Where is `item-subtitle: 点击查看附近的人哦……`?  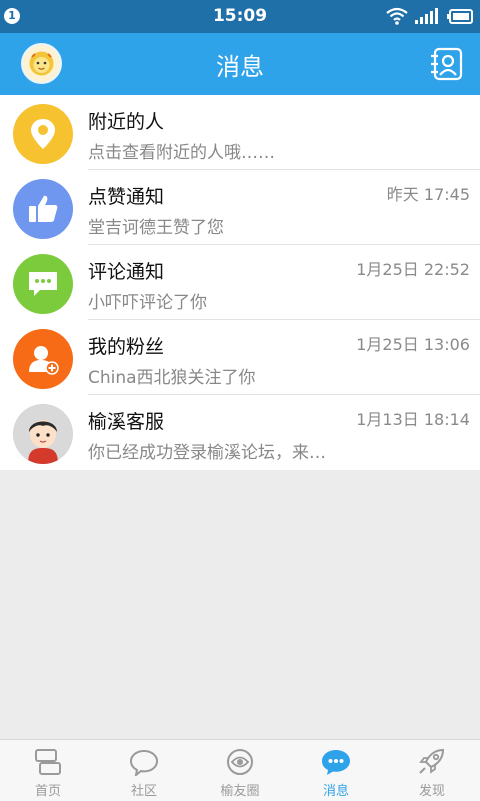 item-subtitle: 点击查看附近的人哦…… is located at coordinates (181, 153).